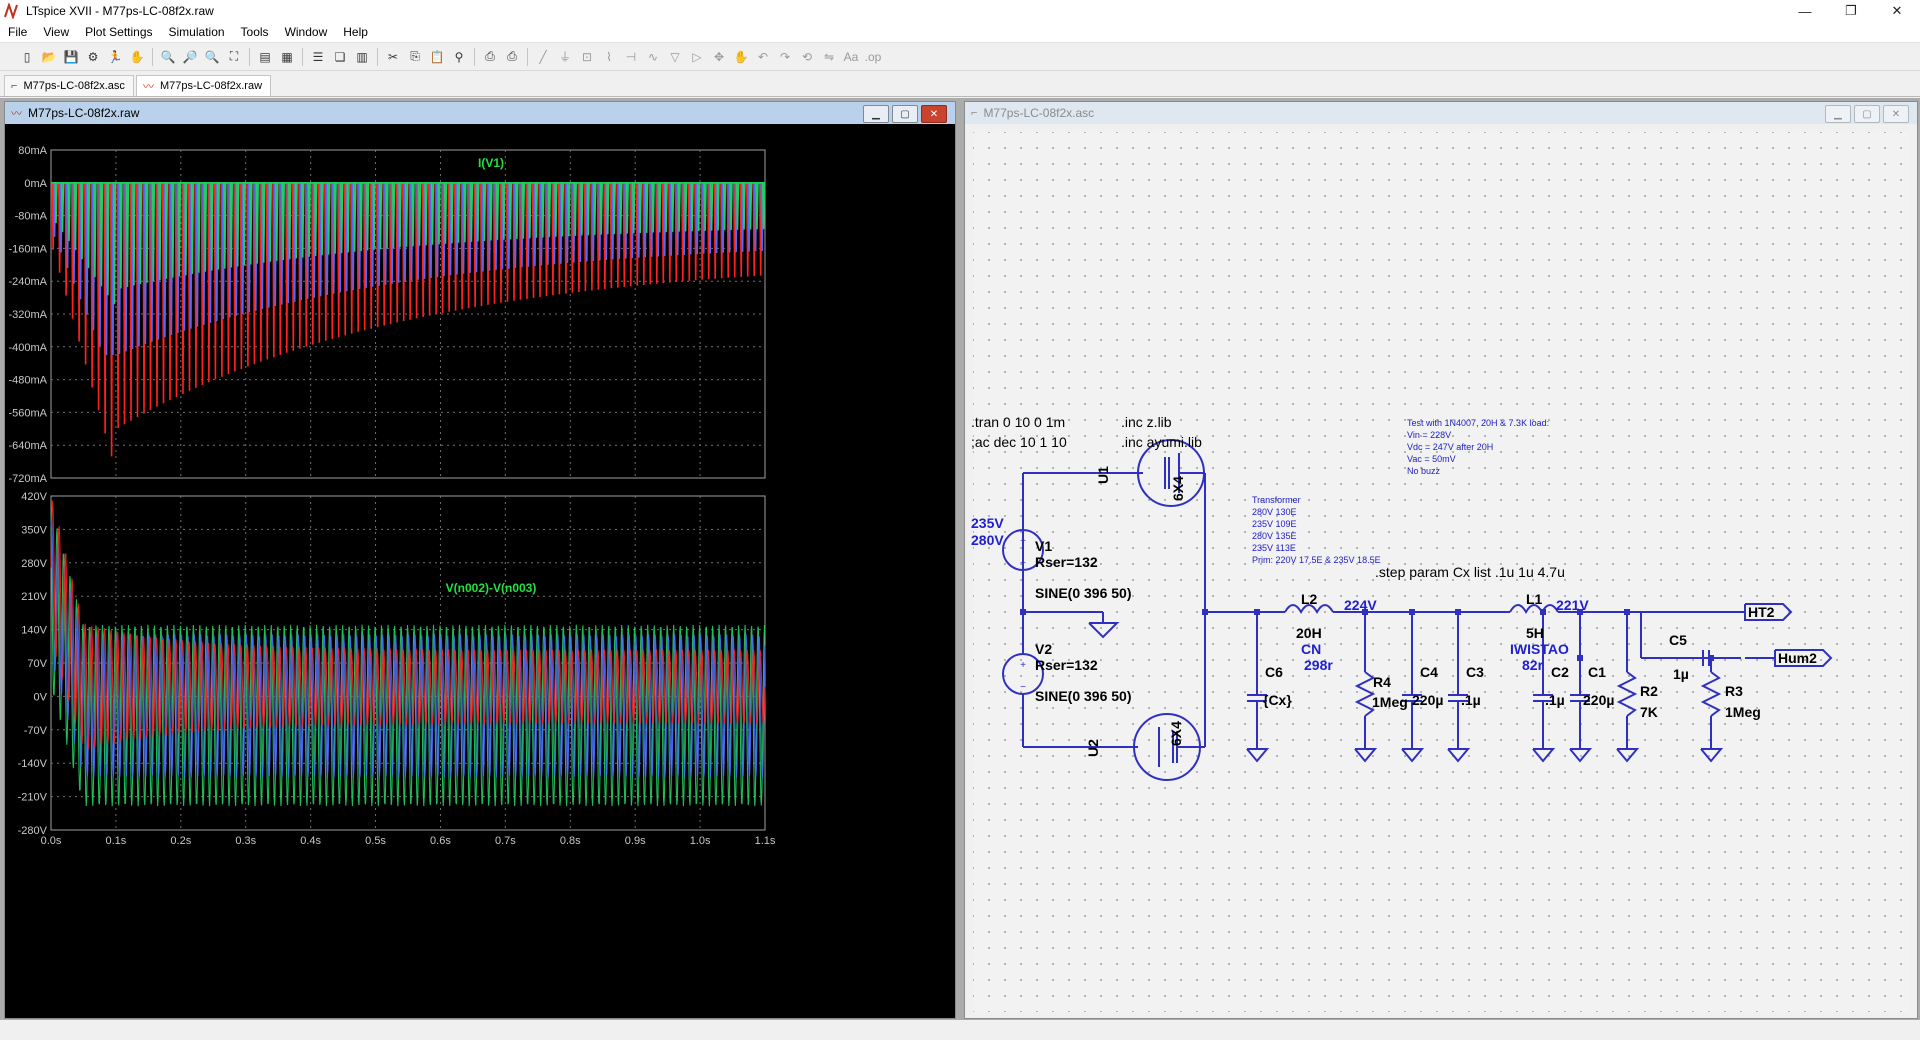 Image resolution: width=1920 pixels, height=1040 pixels. What do you see at coordinates (1309, 599) in the screenshot?
I see `l2-label: L2` at bounding box center [1309, 599].